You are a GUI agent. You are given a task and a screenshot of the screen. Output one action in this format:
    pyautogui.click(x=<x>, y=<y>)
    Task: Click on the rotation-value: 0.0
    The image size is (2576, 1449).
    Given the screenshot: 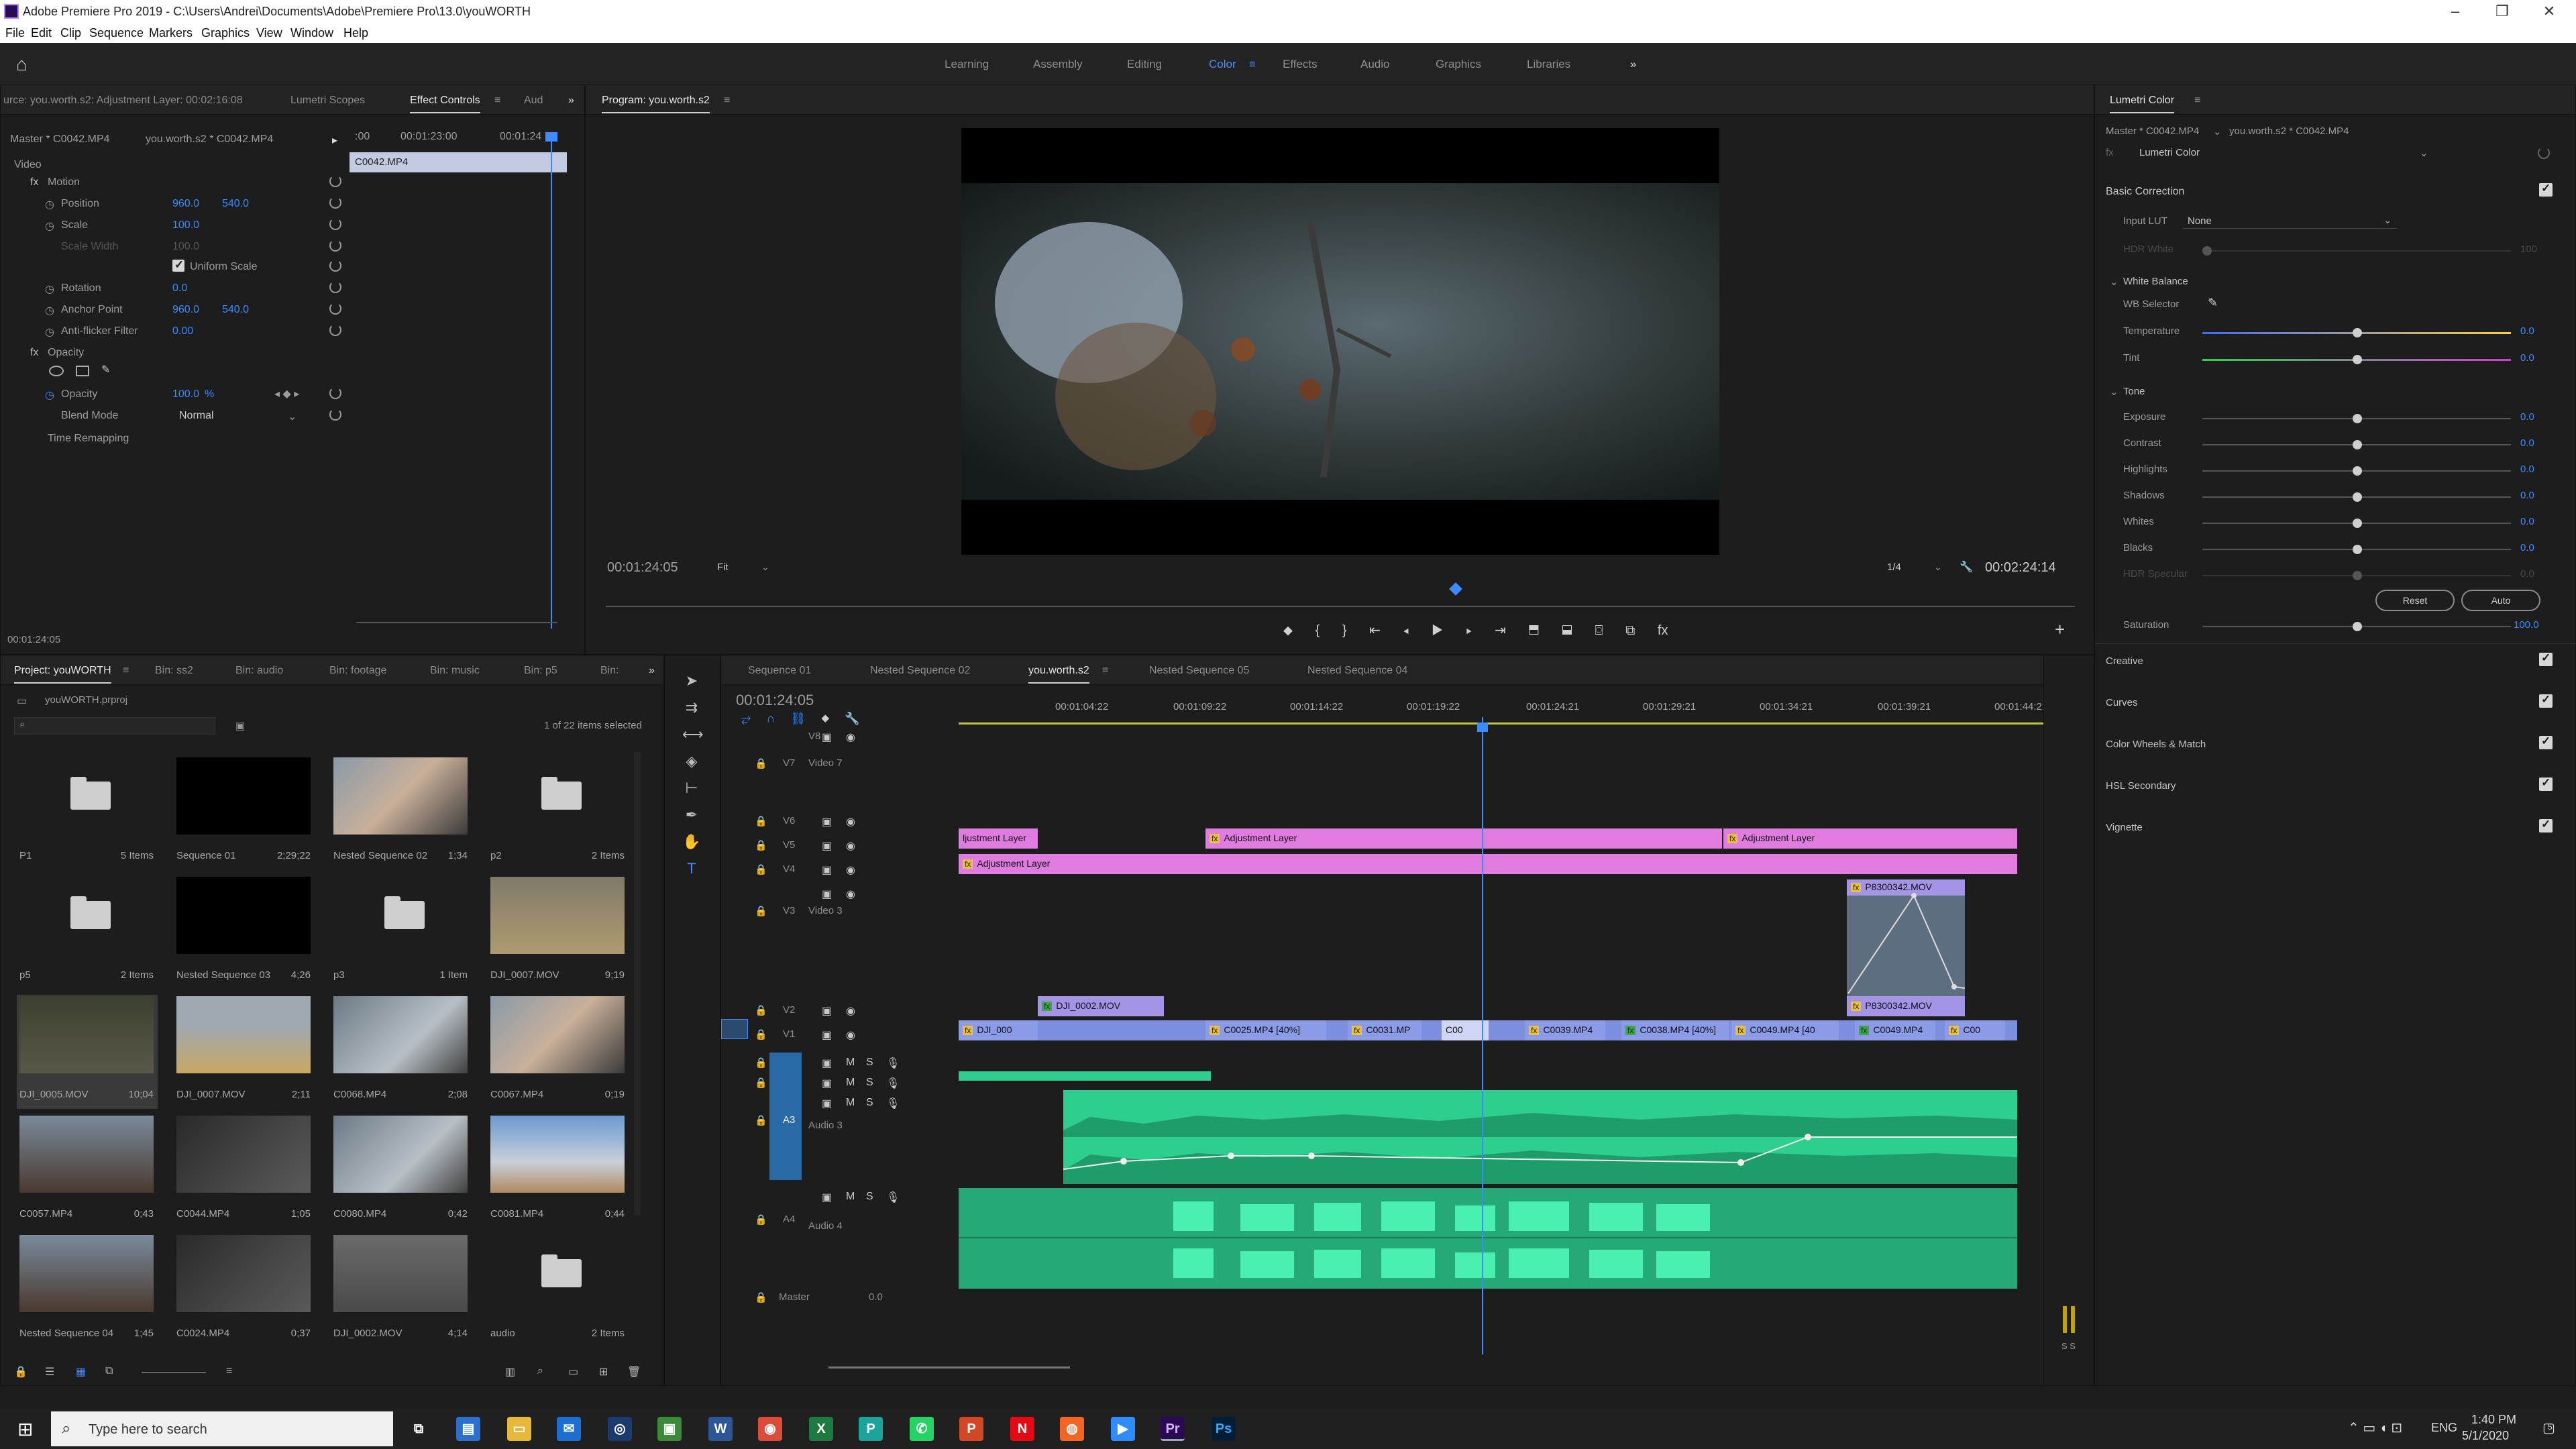 What is the action you would take?
    pyautogui.click(x=179, y=288)
    